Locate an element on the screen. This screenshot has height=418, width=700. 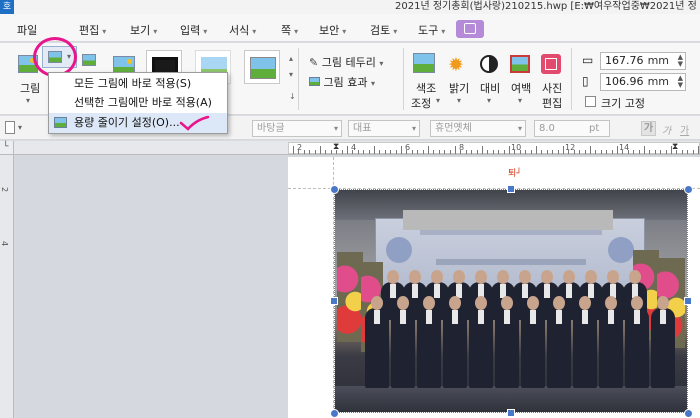
menu-review-label: 검토 is located at coordinates (380, 30).